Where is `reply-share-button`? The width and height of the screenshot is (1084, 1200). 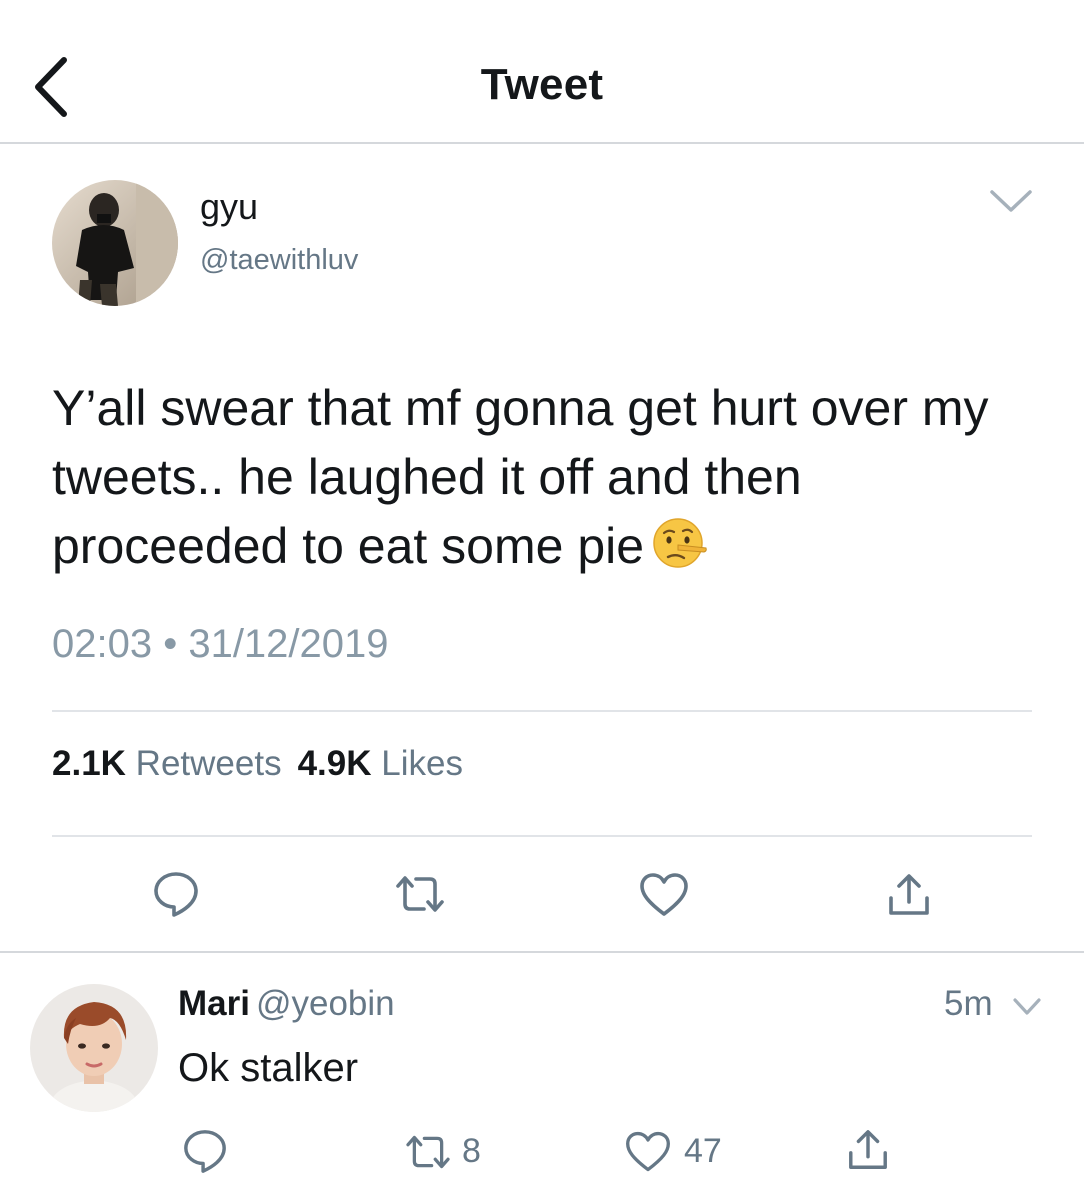 reply-share-button is located at coordinates (868, 1150).